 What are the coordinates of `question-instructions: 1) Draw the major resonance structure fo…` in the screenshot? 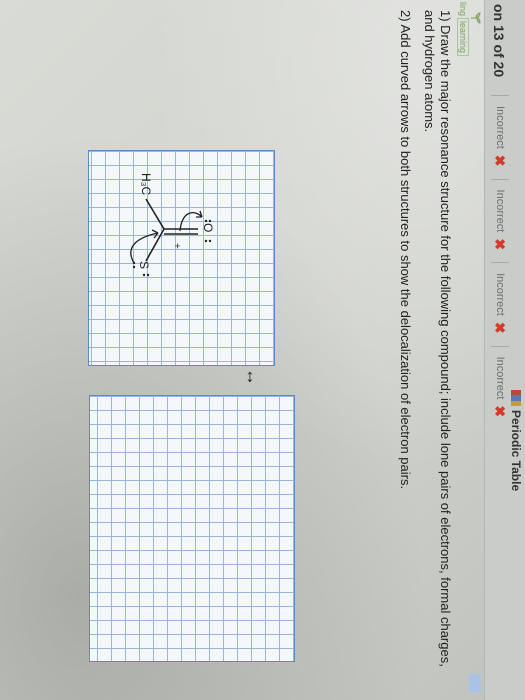 It's located at (421, 350).